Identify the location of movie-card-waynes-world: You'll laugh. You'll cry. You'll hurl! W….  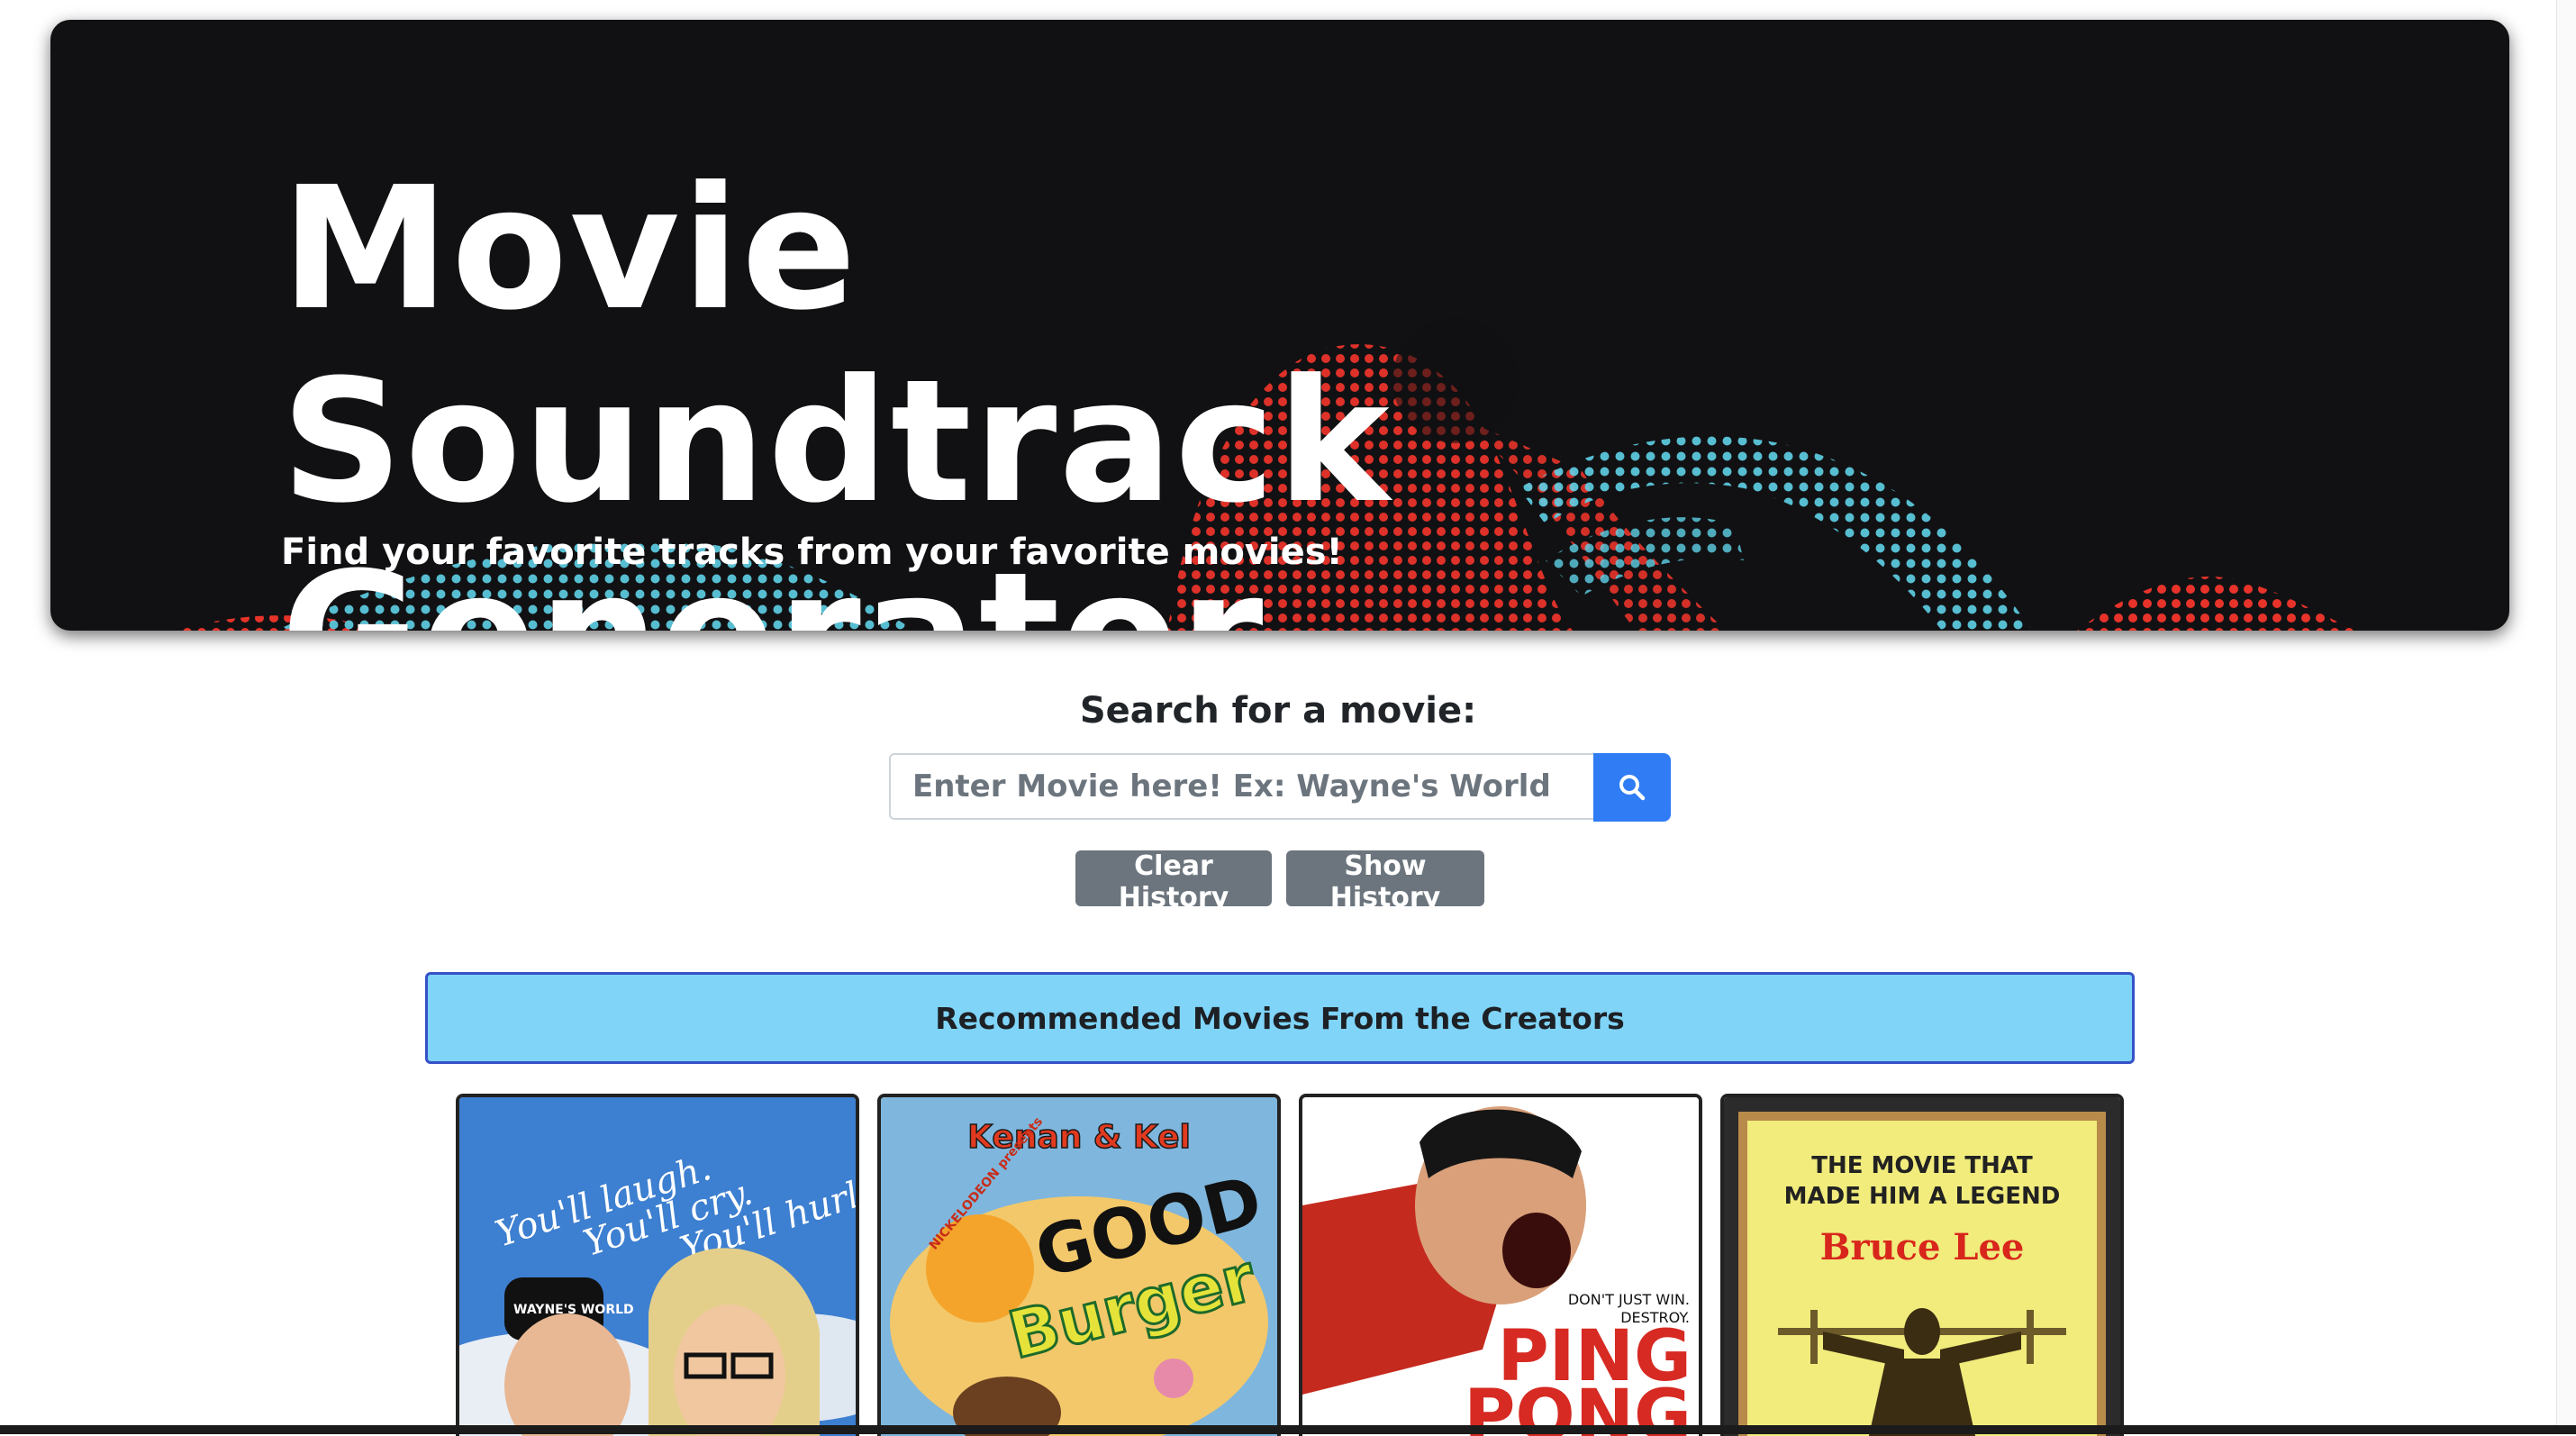
(657, 1265).